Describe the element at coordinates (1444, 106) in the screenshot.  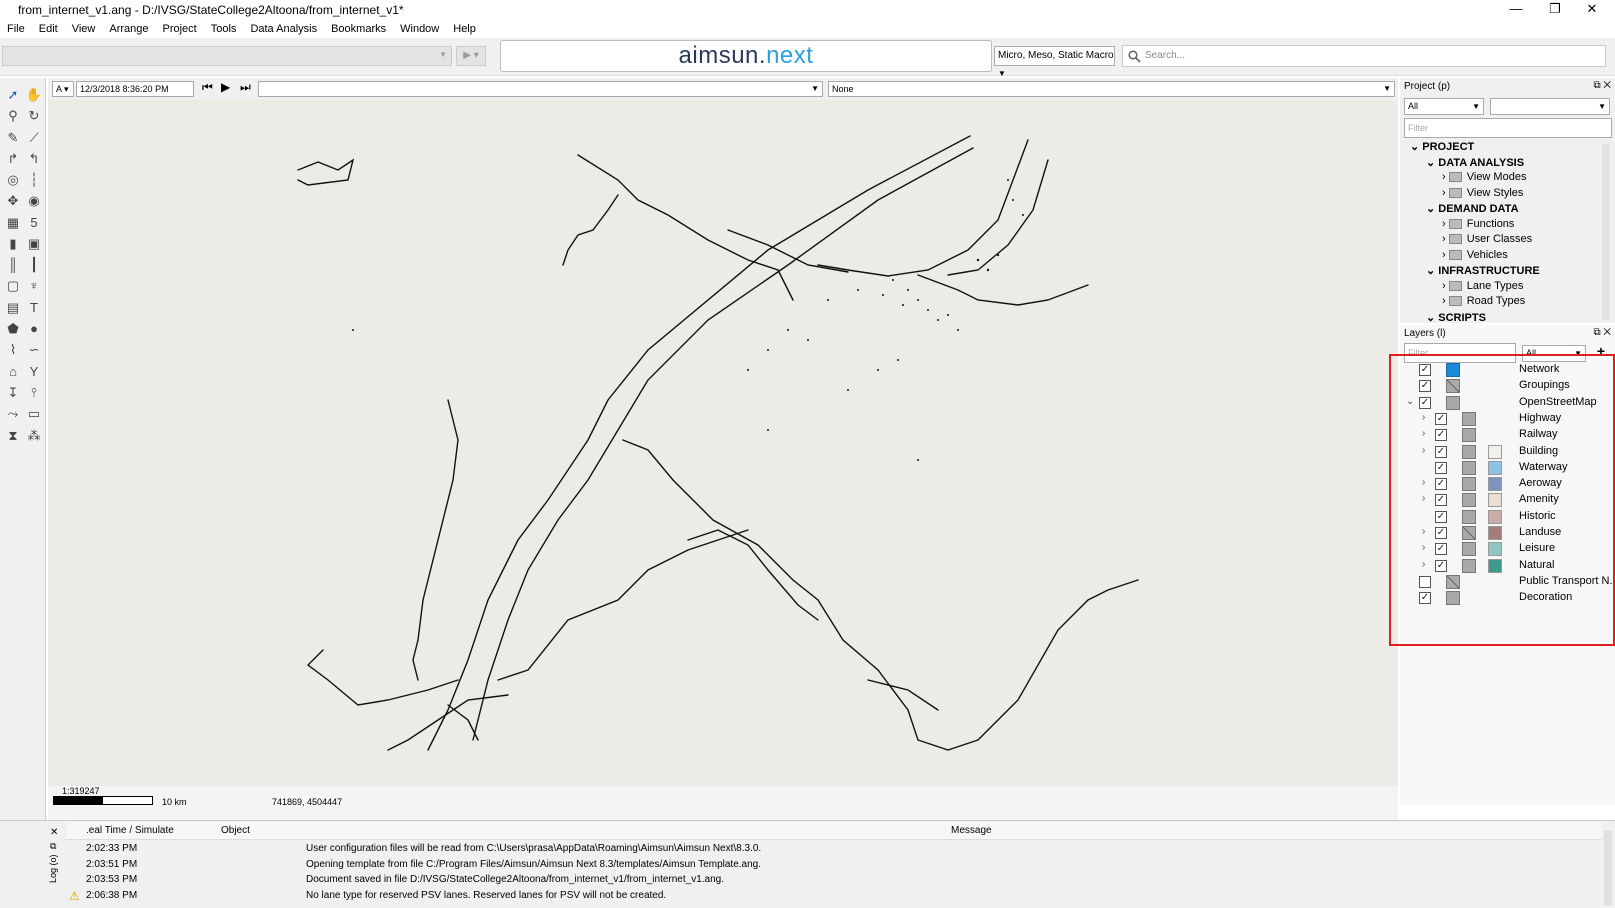
I see `project-type-combo: All ▼` at that location.